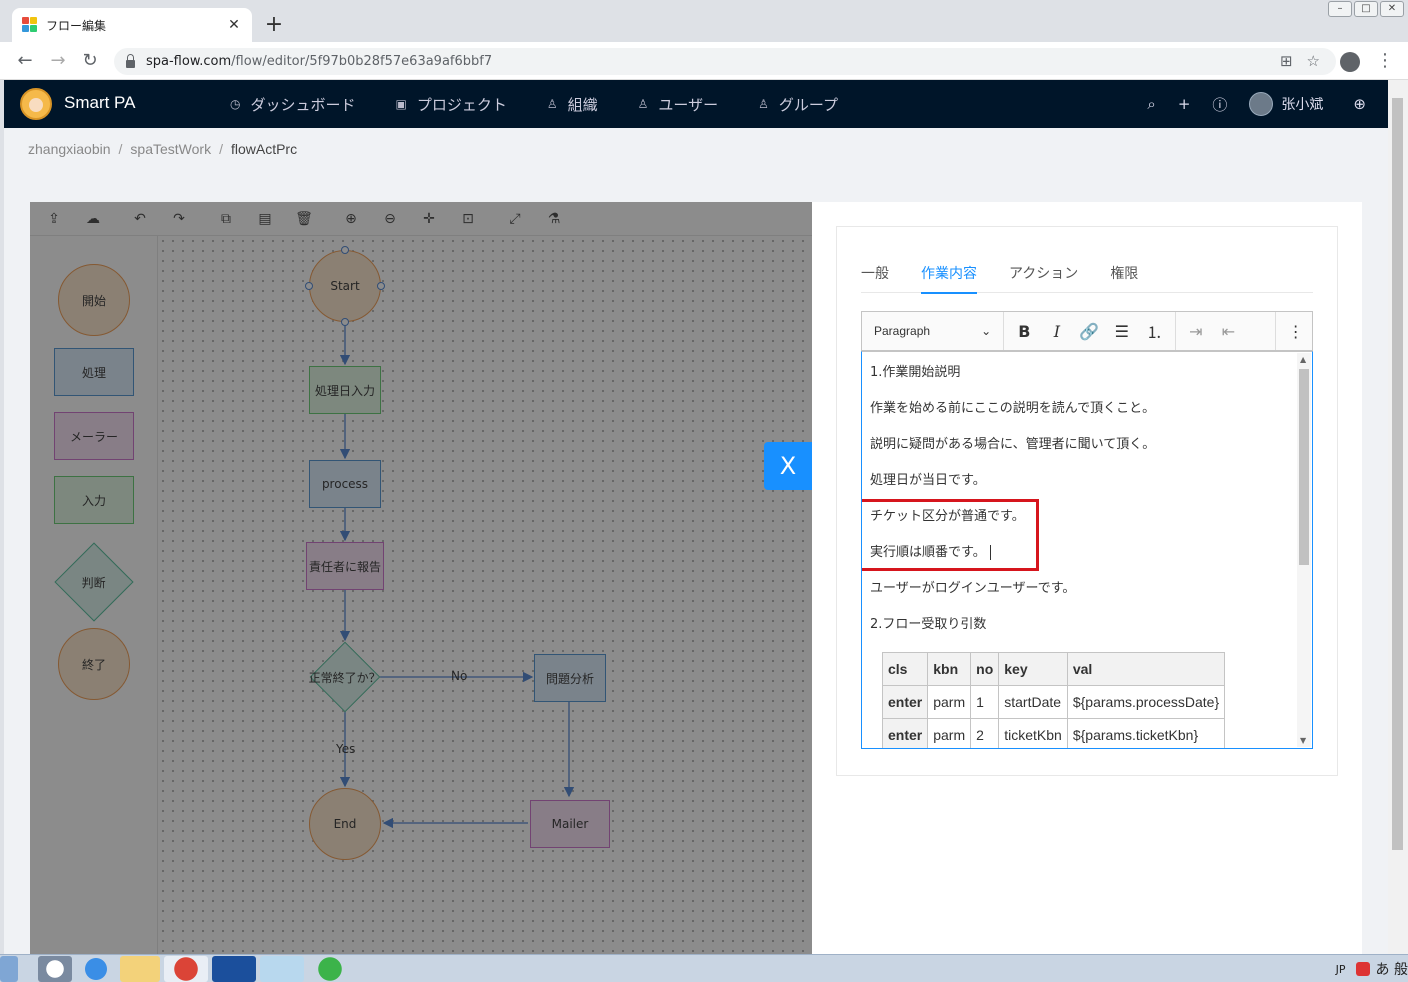  What do you see at coordinates (788, 466) in the screenshot?
I see `drawer-close-button: X` at bounding box center [788, 466].